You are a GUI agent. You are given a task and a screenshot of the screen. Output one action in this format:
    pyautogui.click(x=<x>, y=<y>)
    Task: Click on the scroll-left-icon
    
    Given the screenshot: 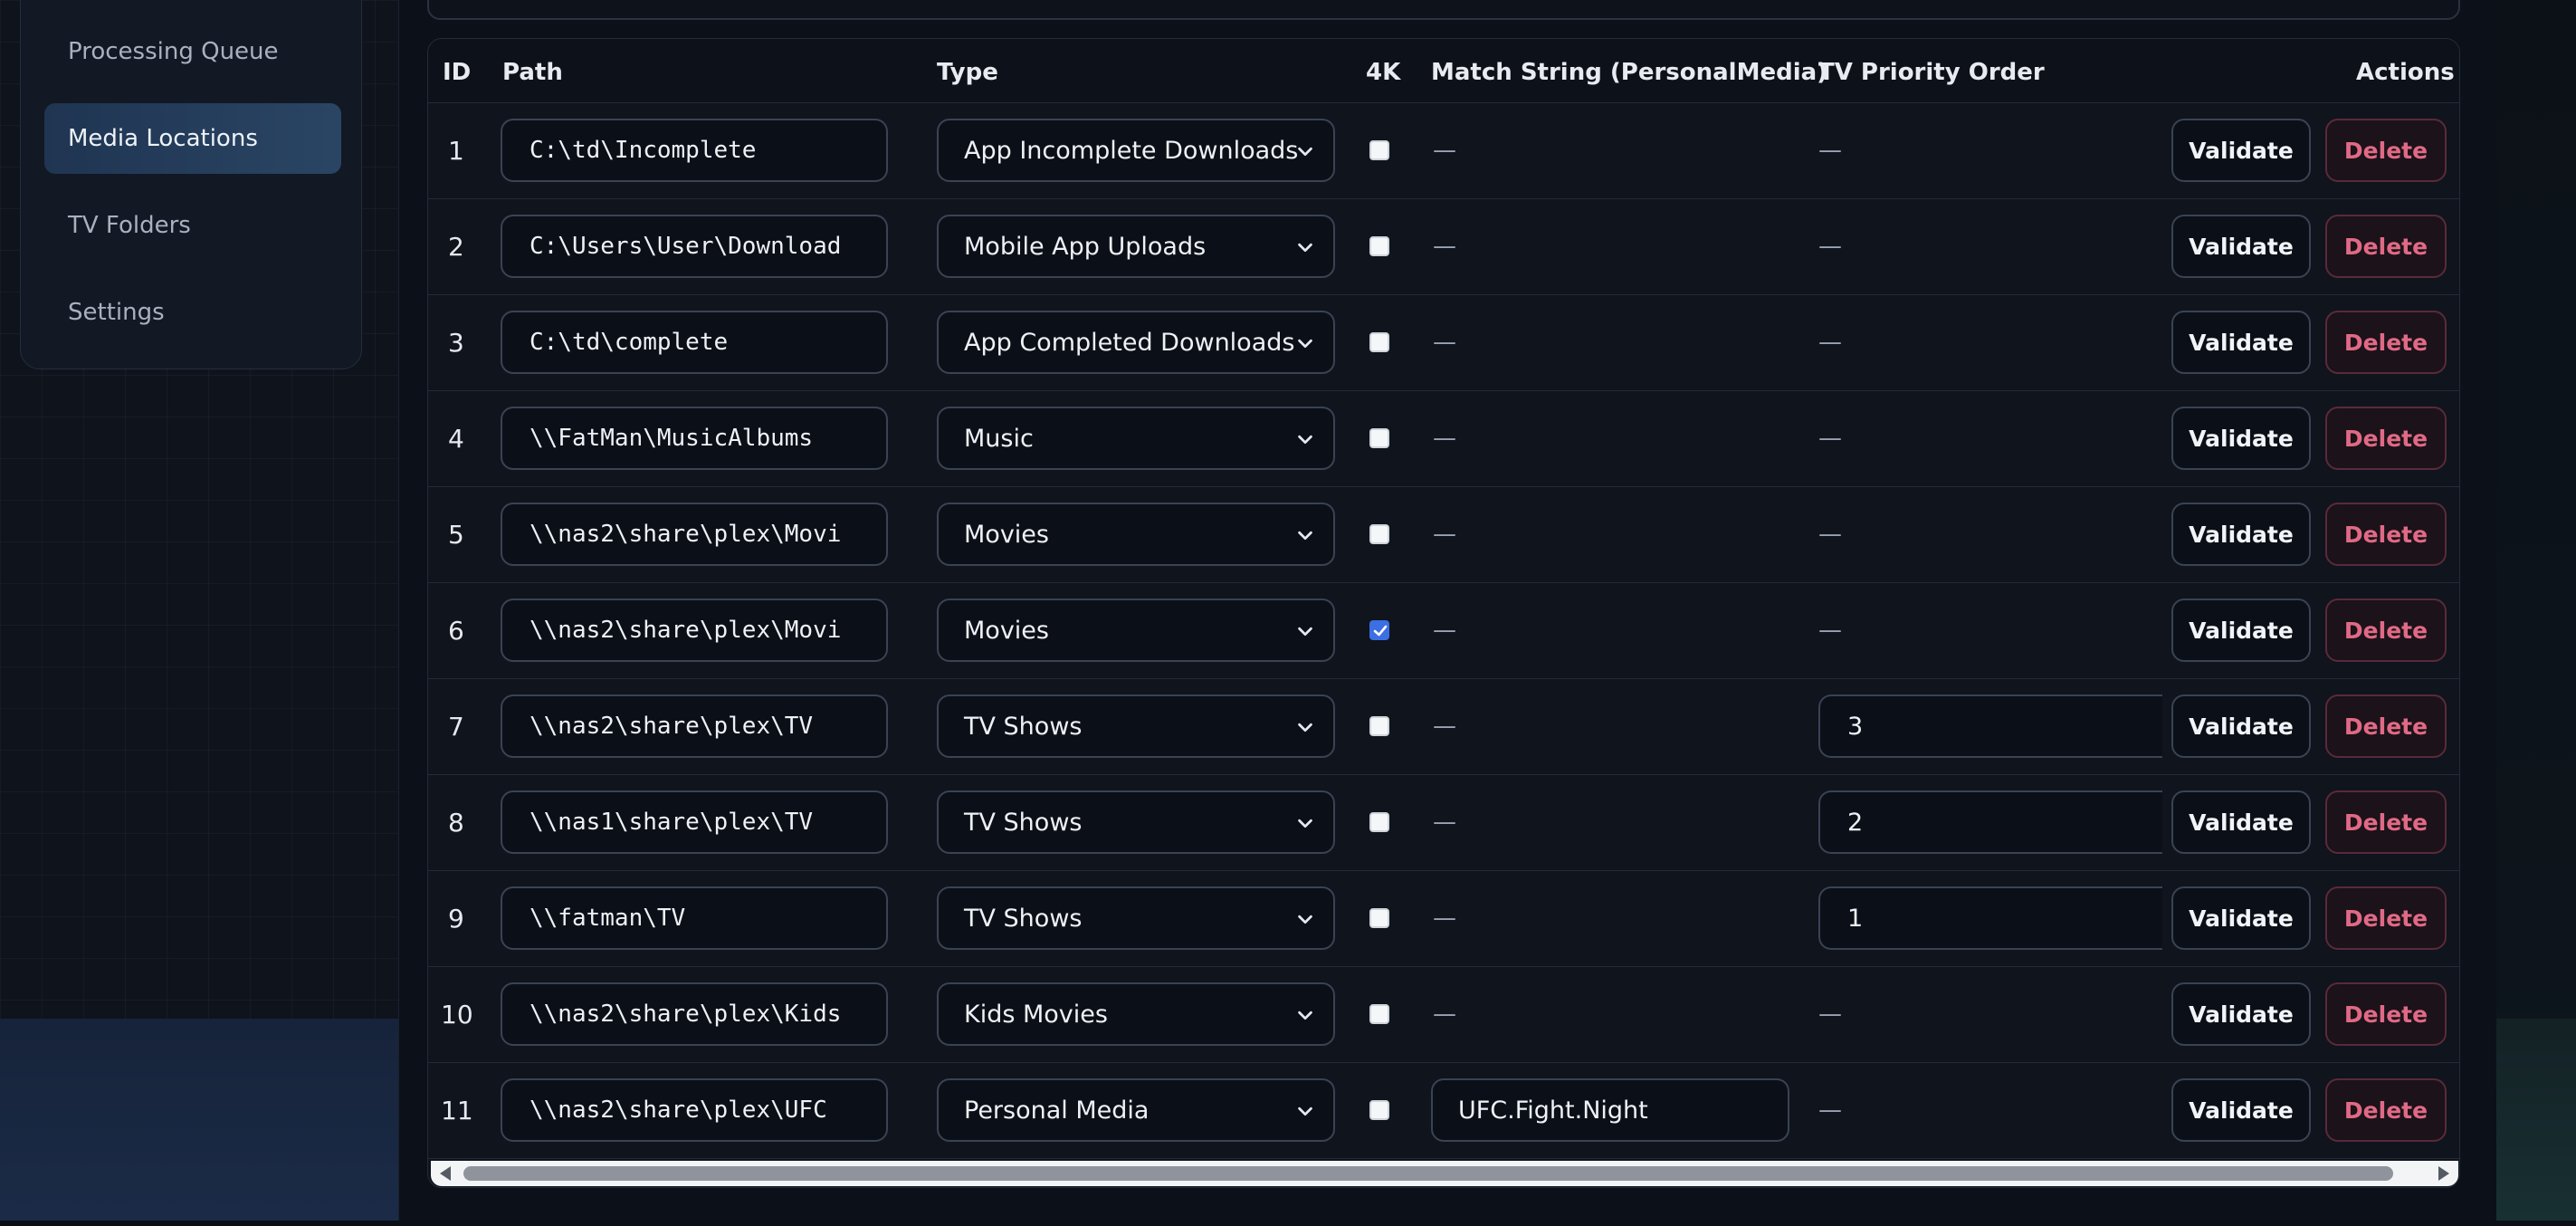 What is the action you would take?
    pyautogui.click(x=445, y=1174)
    